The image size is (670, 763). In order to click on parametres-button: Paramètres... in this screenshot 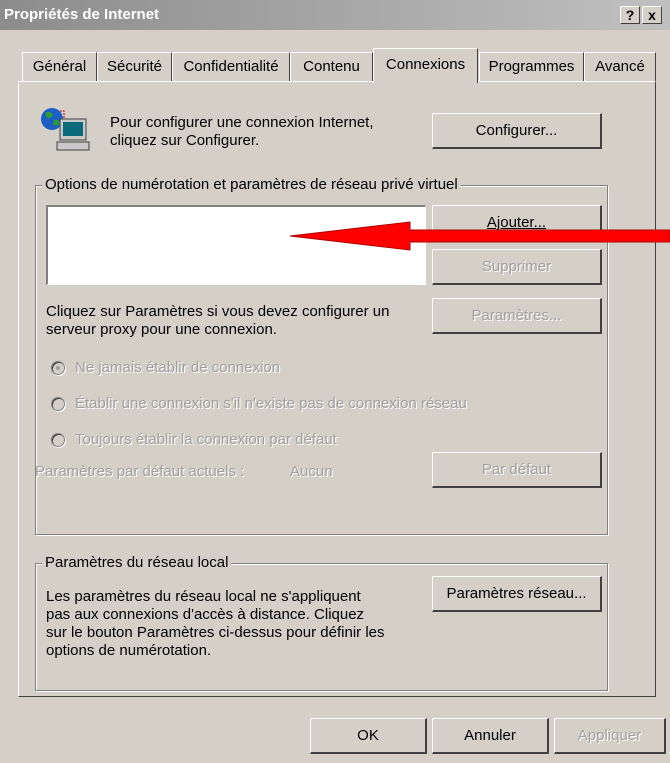, I will do `click(517, 316)`.